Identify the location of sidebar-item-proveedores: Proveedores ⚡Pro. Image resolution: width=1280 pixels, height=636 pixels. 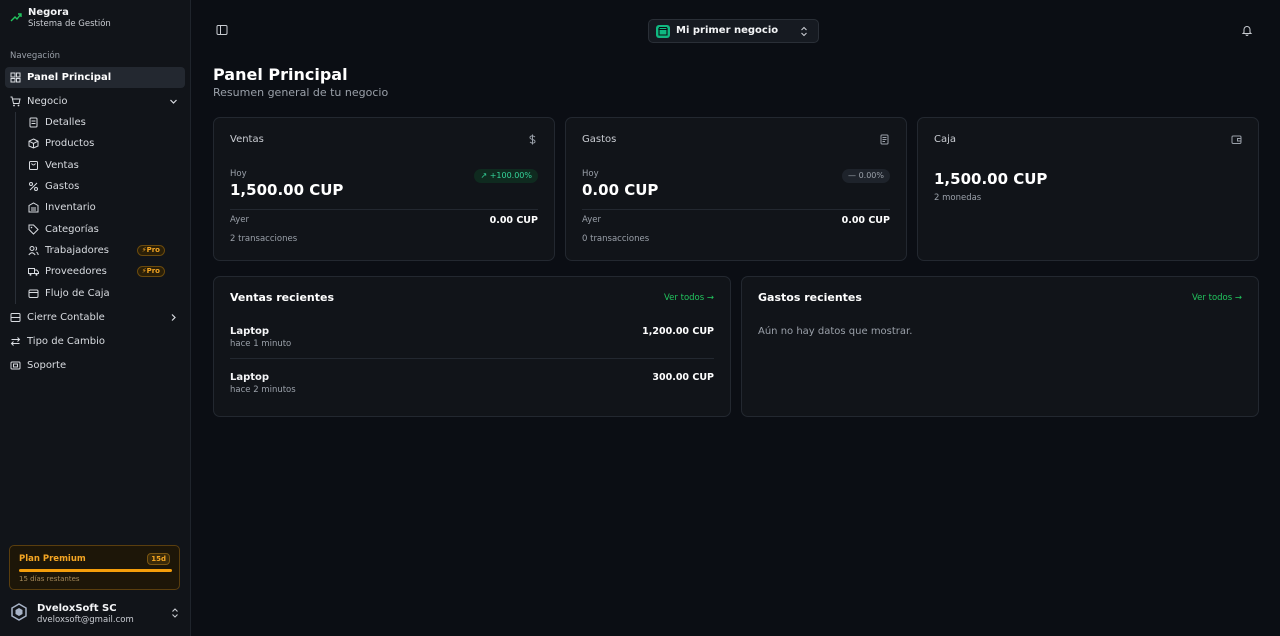
(104, 271).